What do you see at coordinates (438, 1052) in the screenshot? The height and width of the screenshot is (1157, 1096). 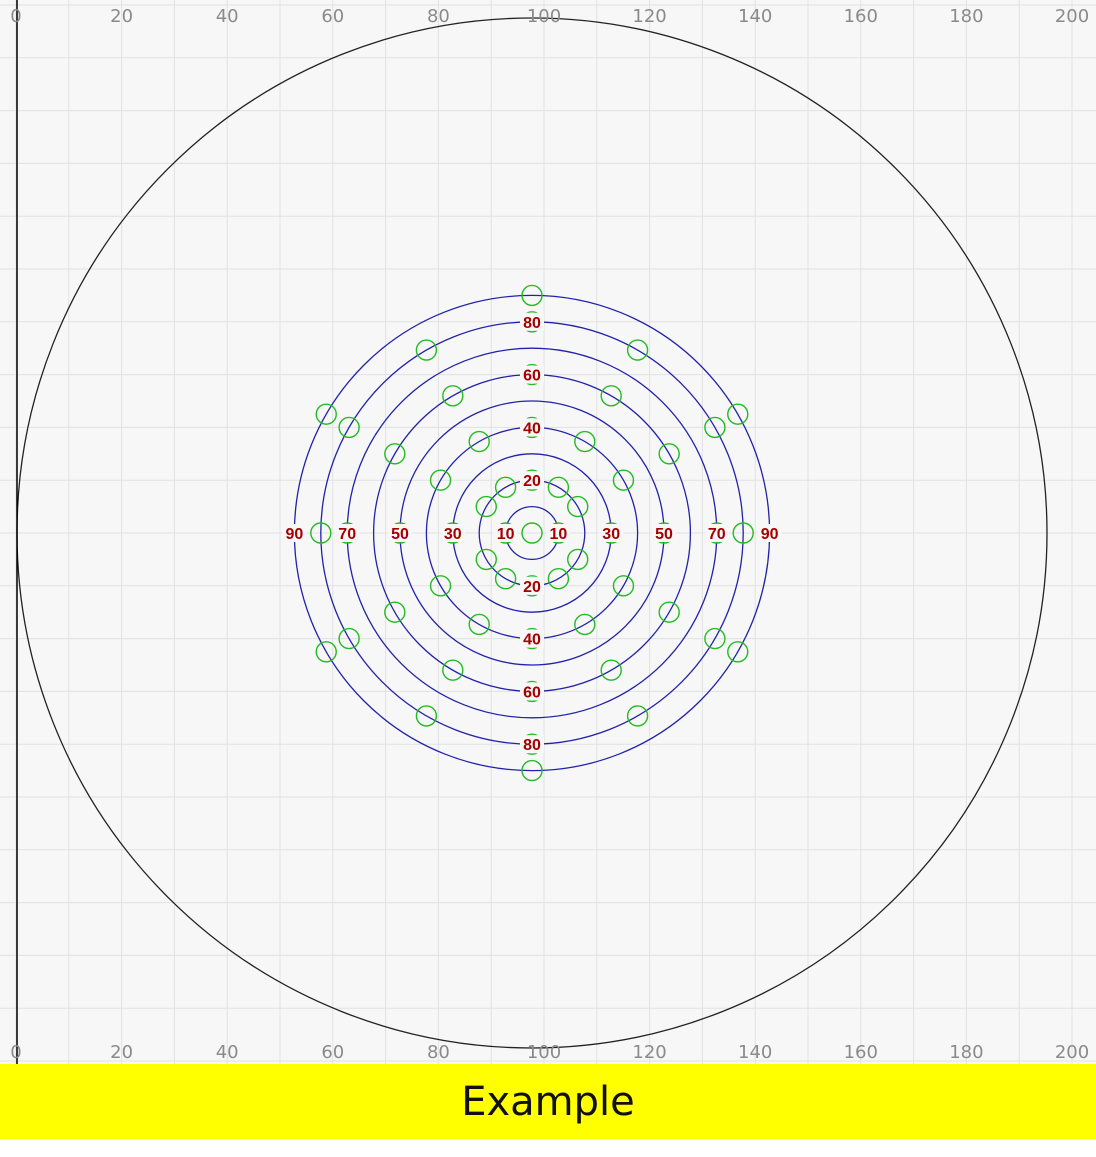 I see `tick-label-bottom: 80` at bounding box center [438, 1052].